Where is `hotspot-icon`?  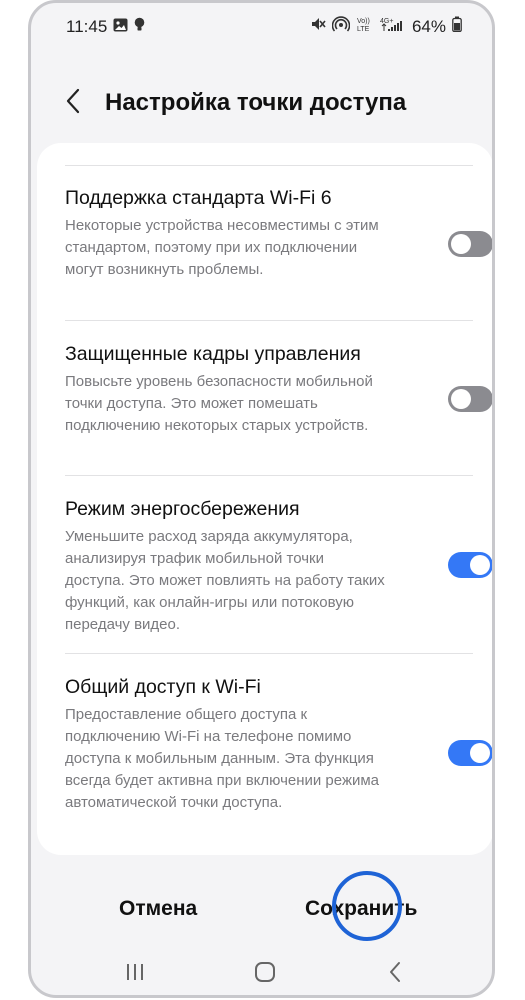
hotspot-icon is located at coordinates (341, 26).